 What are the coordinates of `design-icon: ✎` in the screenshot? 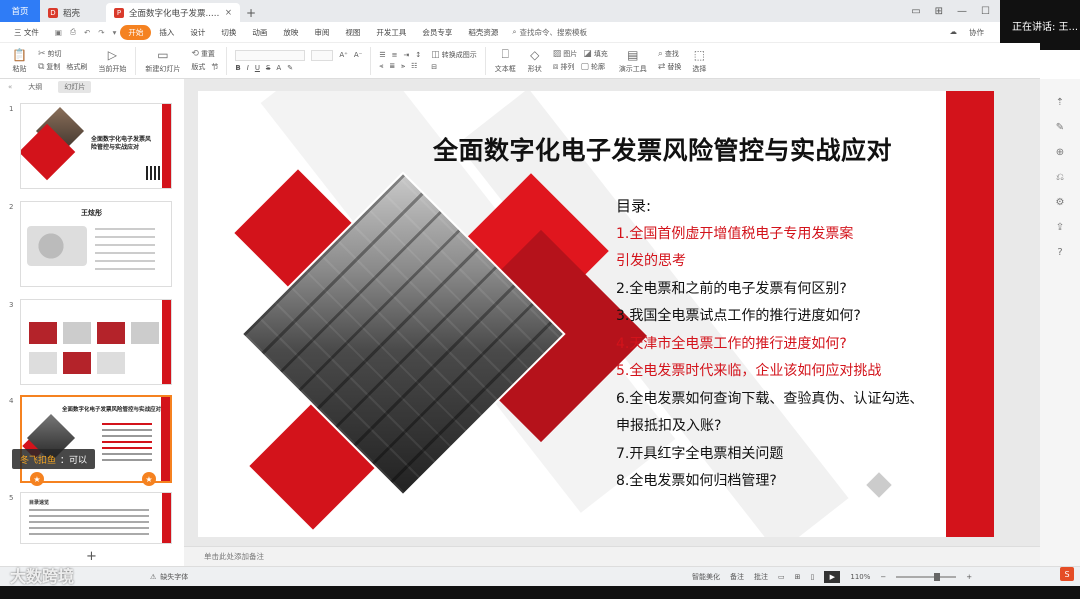 It's located at (1060, 127).